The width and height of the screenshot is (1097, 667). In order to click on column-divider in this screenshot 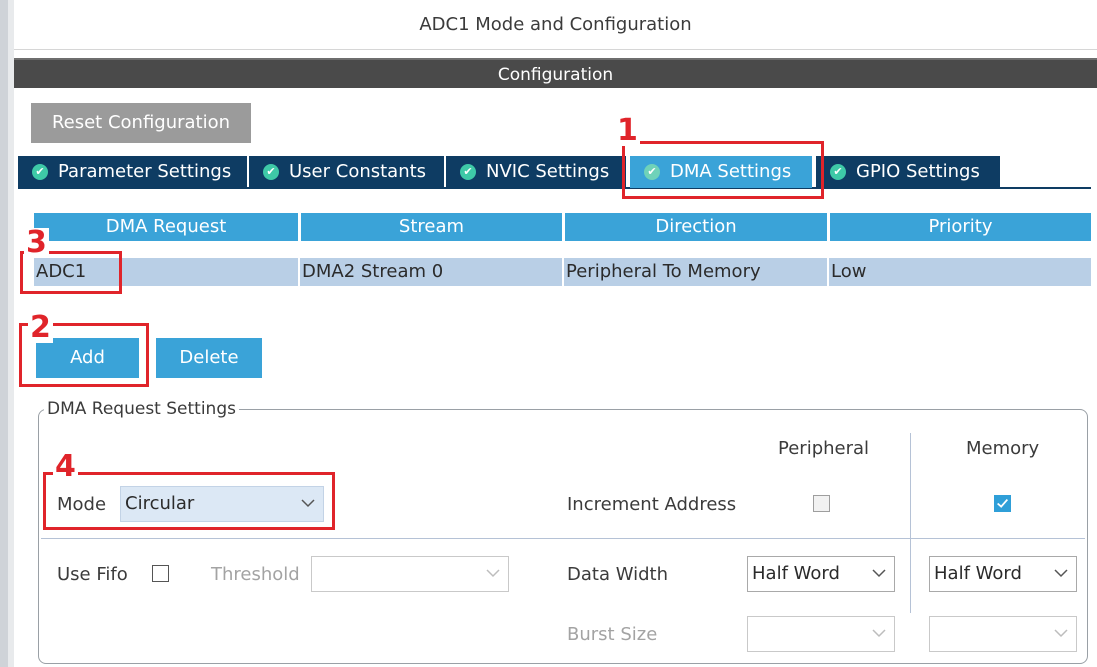, I will do `click(910, 523)`.